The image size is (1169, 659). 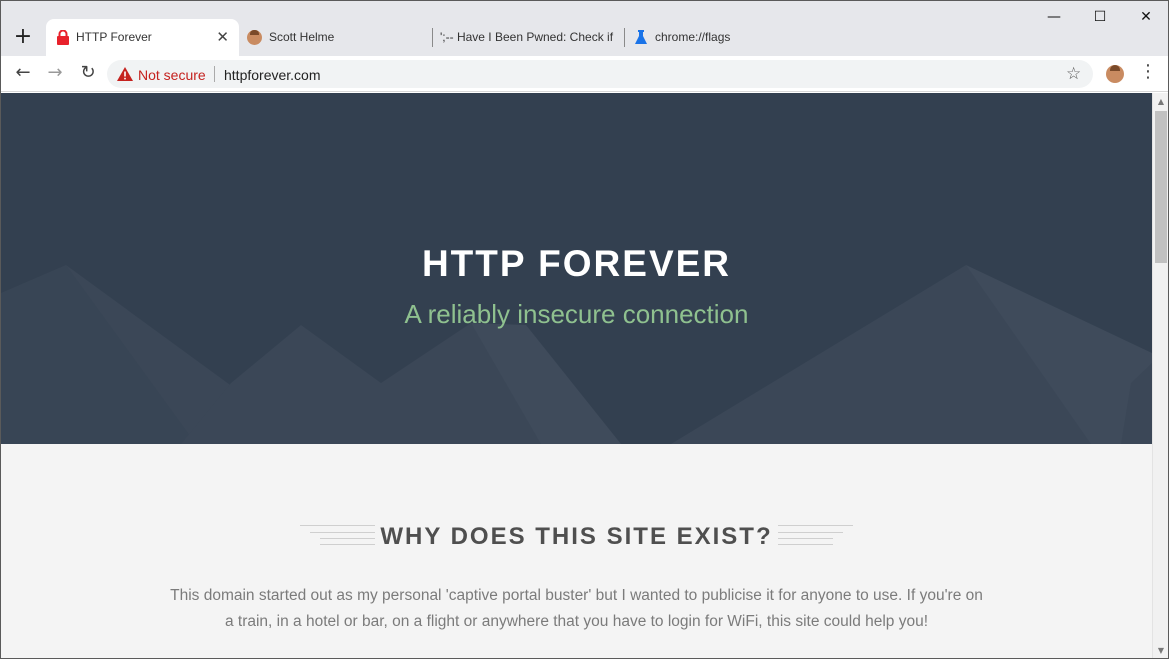 I want to click on url-text: httpforever.com, so click(x=272, y=75).